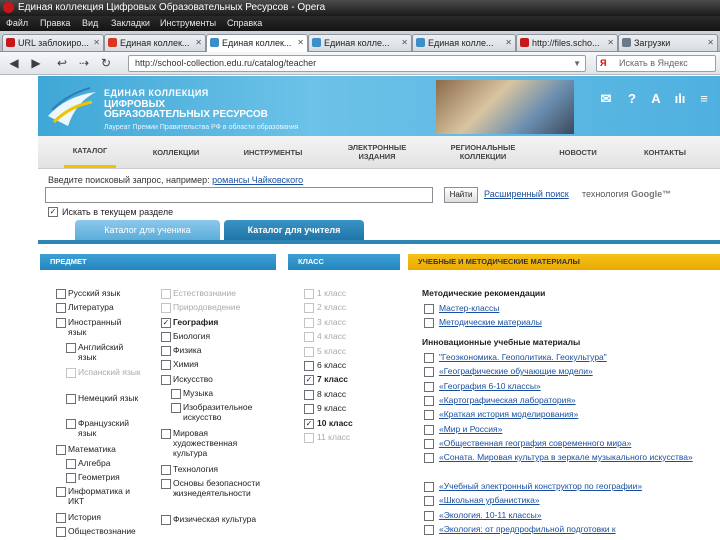 The image size is (720, 540). Describe the element at coordinates (166, 323) in the screenshot. I see `subject-checkbox: ✓` at that location.